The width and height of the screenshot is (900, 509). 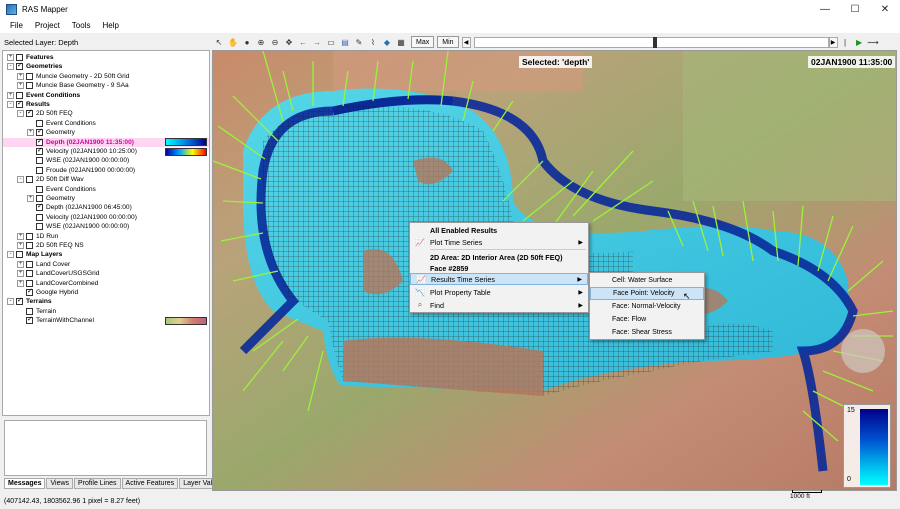 What do you see at coordinates (110, 25) in the screenshot?
I see `menu-help: Help` at bounding box center [110, 25].